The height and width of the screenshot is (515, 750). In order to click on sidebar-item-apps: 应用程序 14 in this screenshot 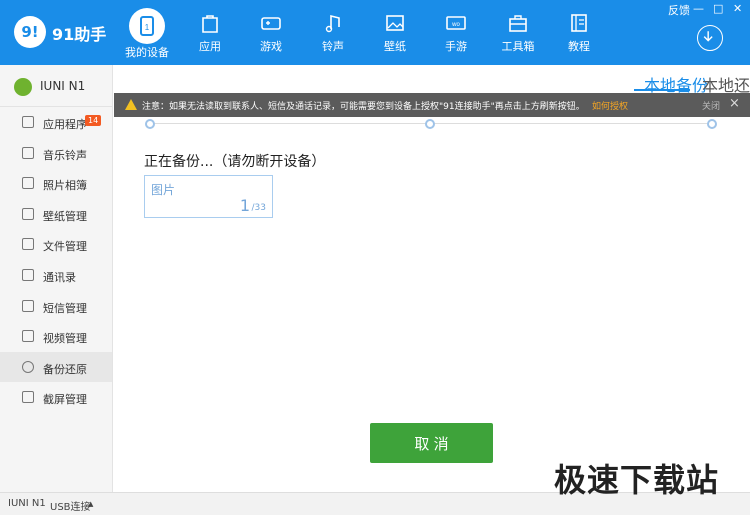, I will do `click(56, 122)`.